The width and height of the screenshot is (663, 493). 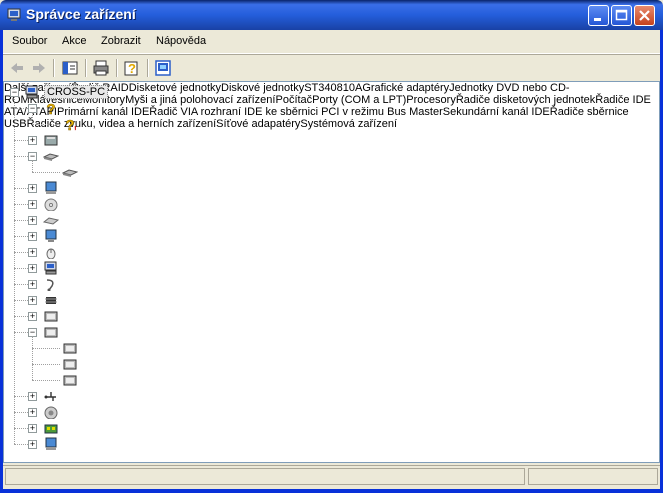 I want to click on display-adapter-icon, so click(x=51, y=187).